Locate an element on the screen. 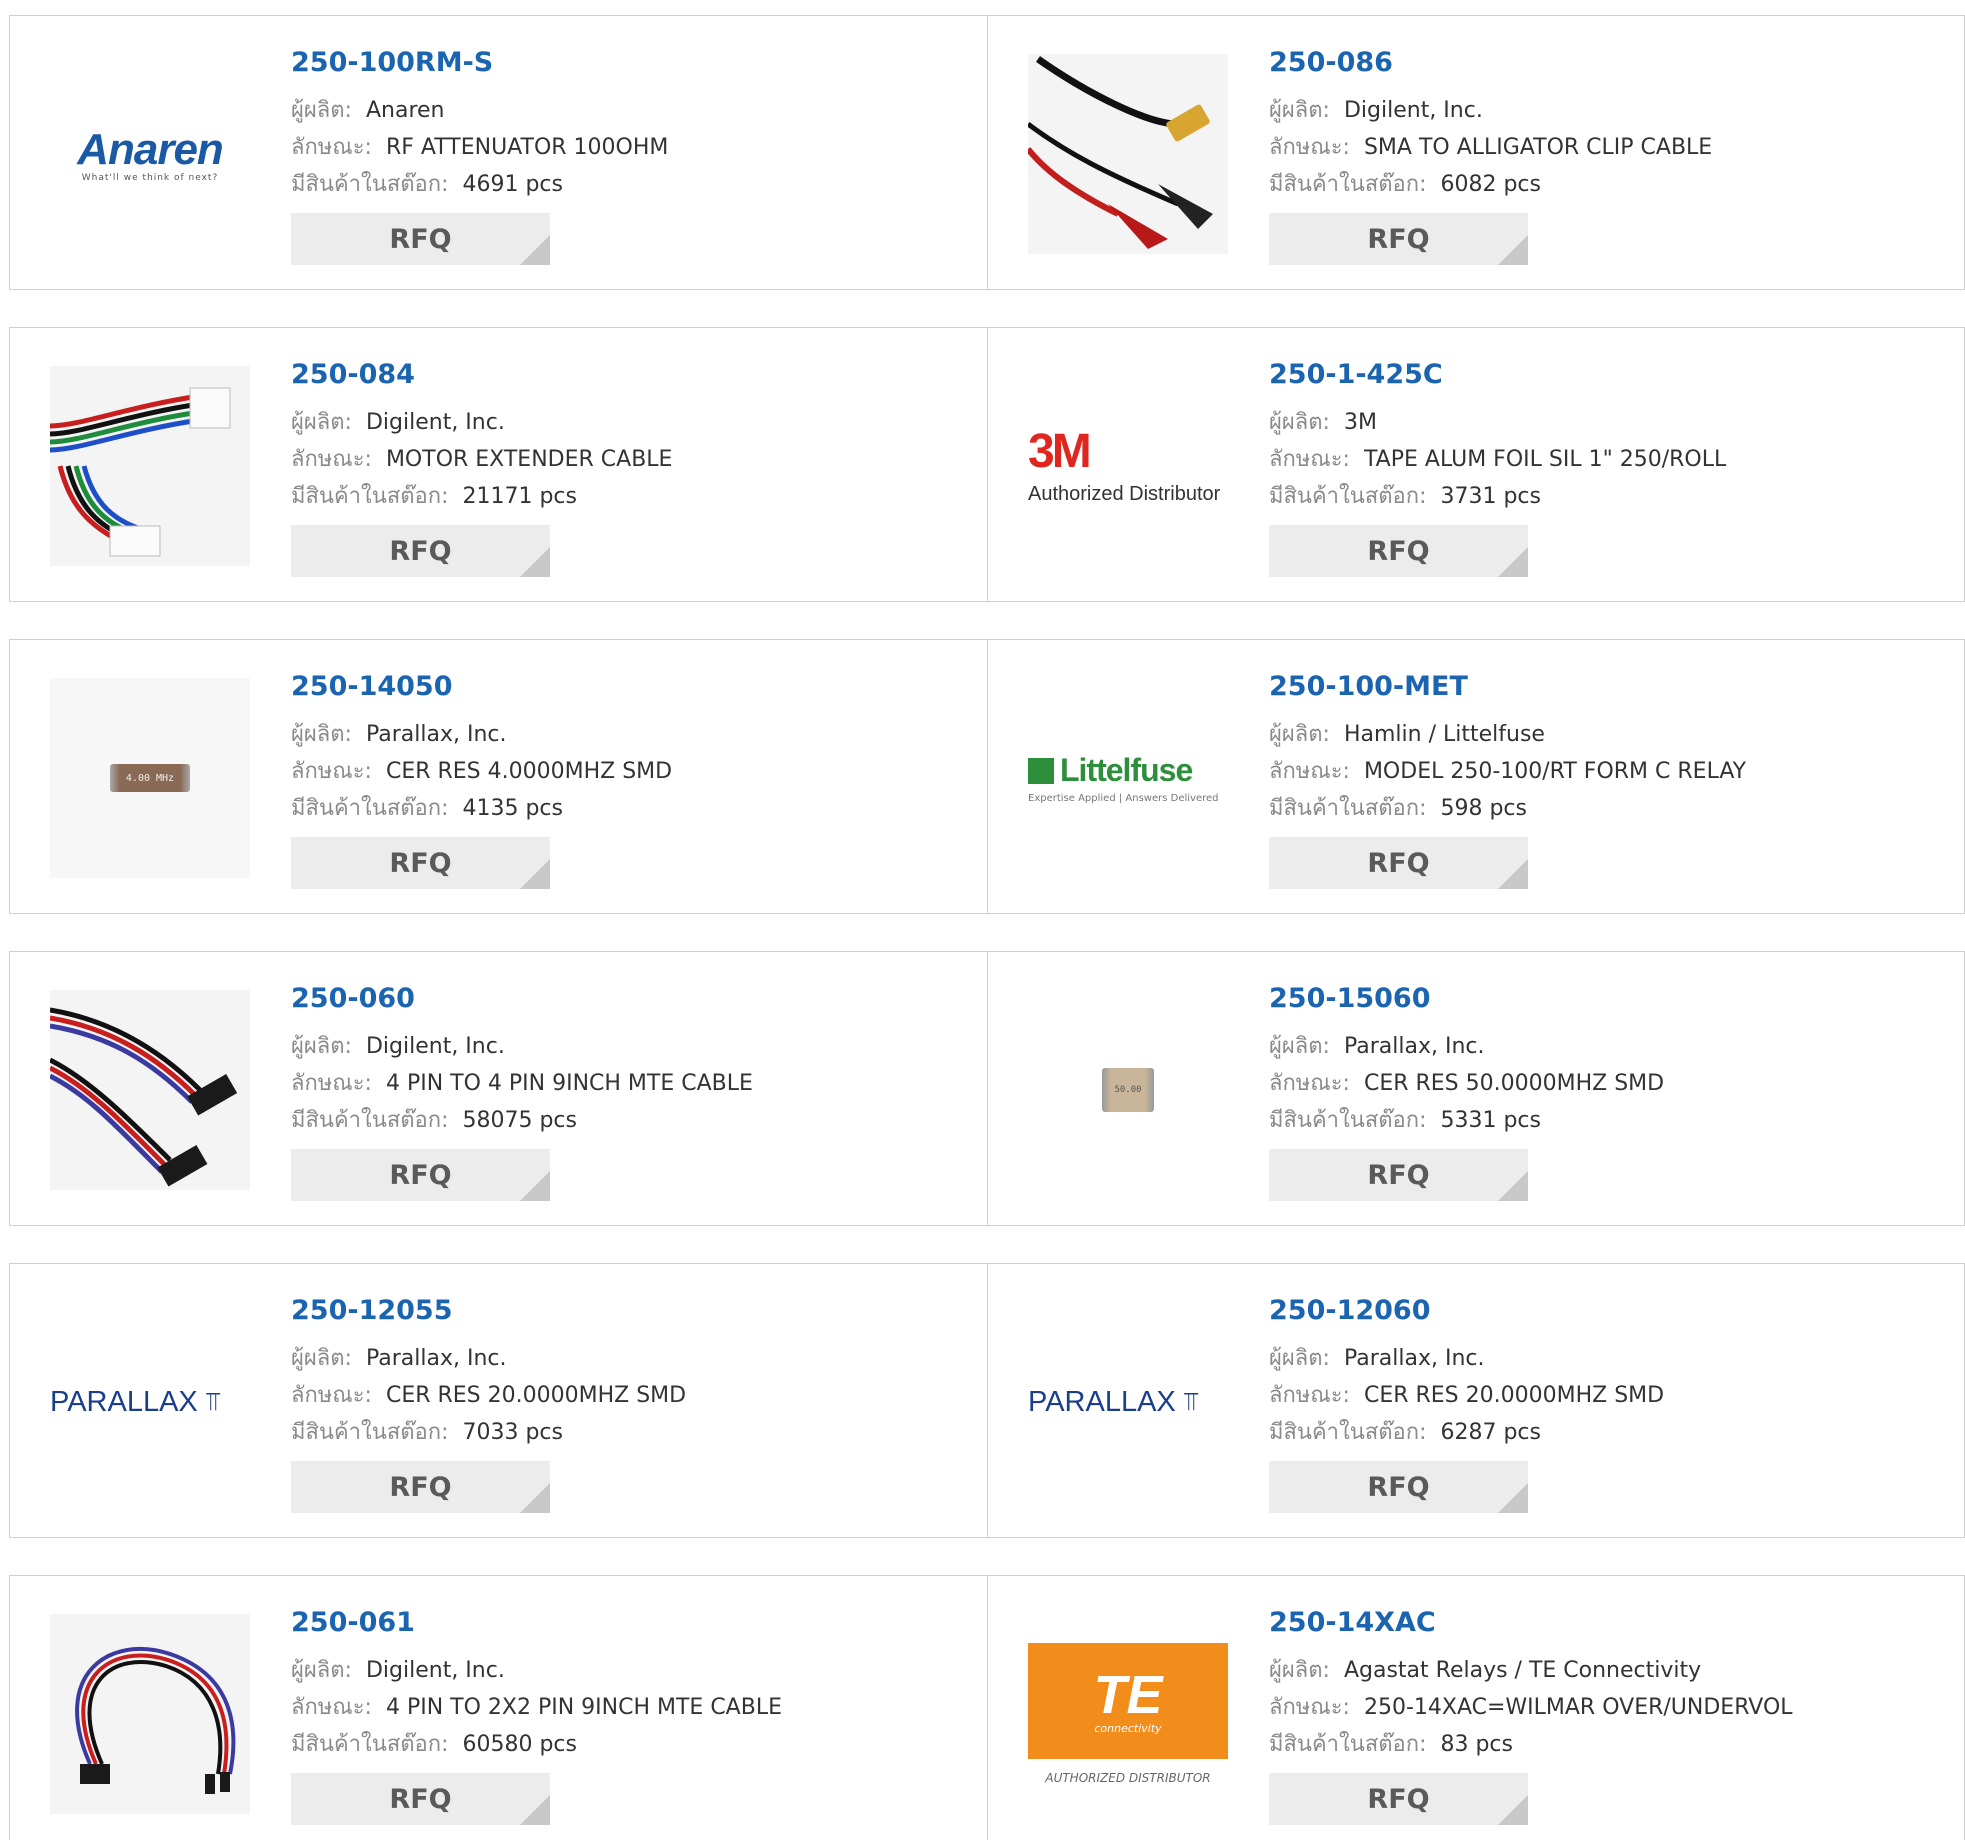 Image resolution: width=1965 pixels, height=1840 pixels. part-number-link: 250-084 is located at coordinates (481, 375).